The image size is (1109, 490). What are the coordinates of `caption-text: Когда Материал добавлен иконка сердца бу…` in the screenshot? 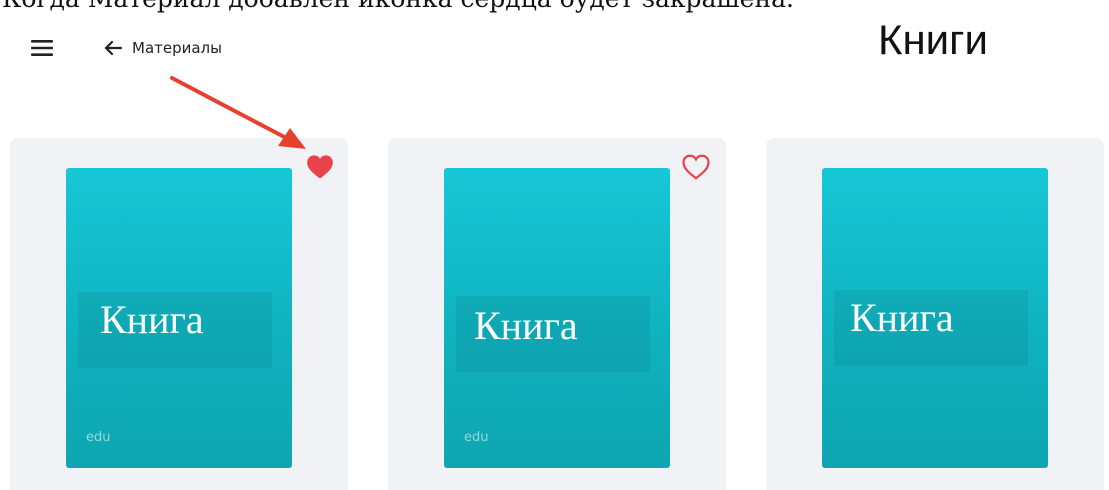 It's located at (398, 6).